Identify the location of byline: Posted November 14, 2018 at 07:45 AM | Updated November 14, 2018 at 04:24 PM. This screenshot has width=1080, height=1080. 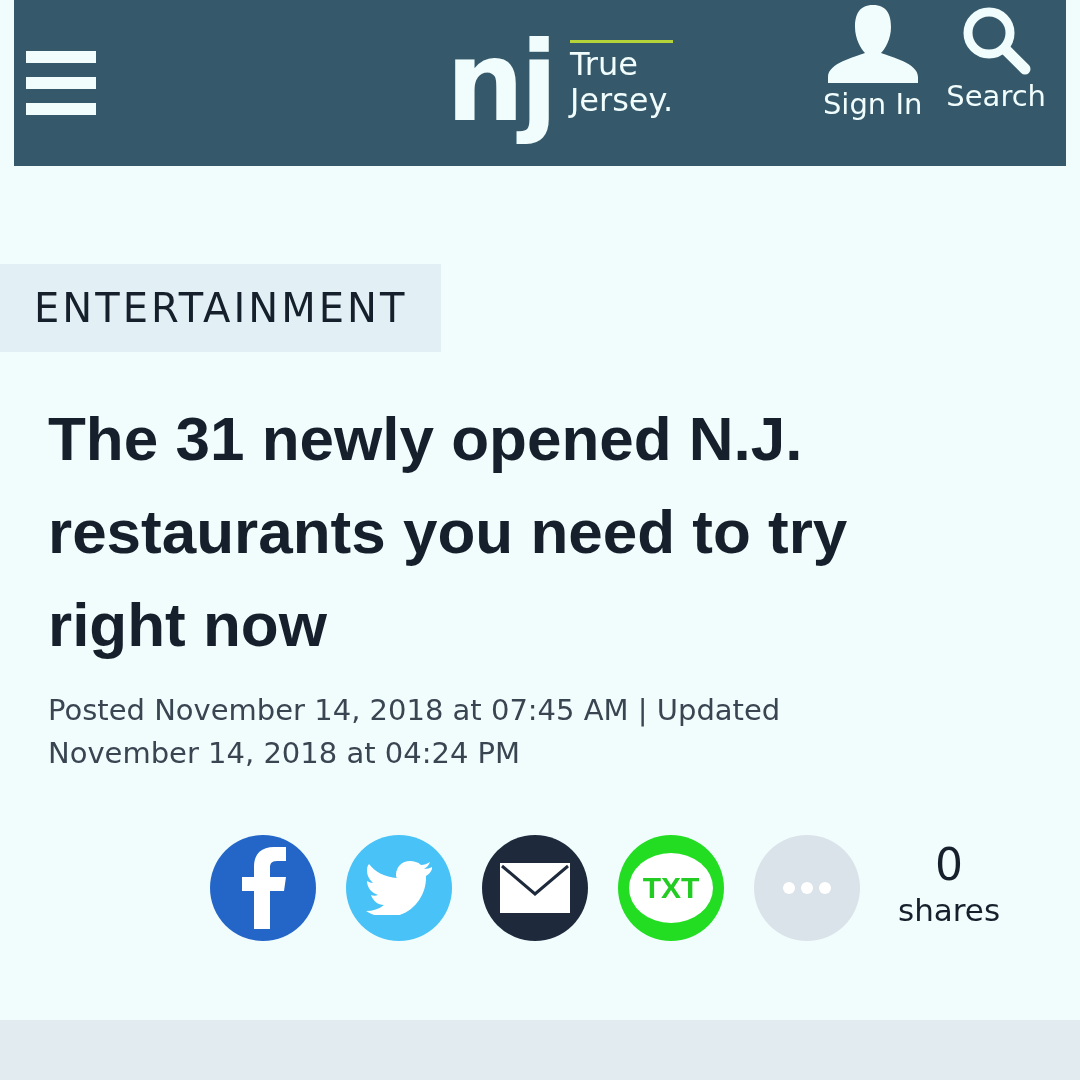
(415, 732).